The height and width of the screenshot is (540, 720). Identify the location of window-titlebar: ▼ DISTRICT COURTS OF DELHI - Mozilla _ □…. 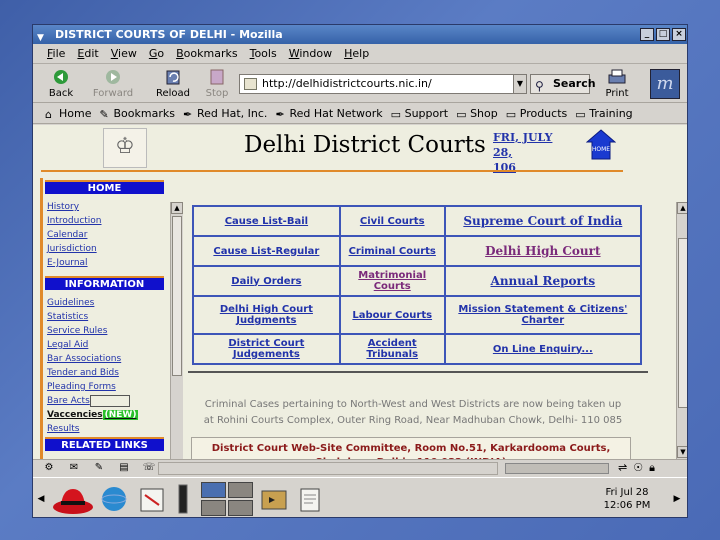
(360, 34).